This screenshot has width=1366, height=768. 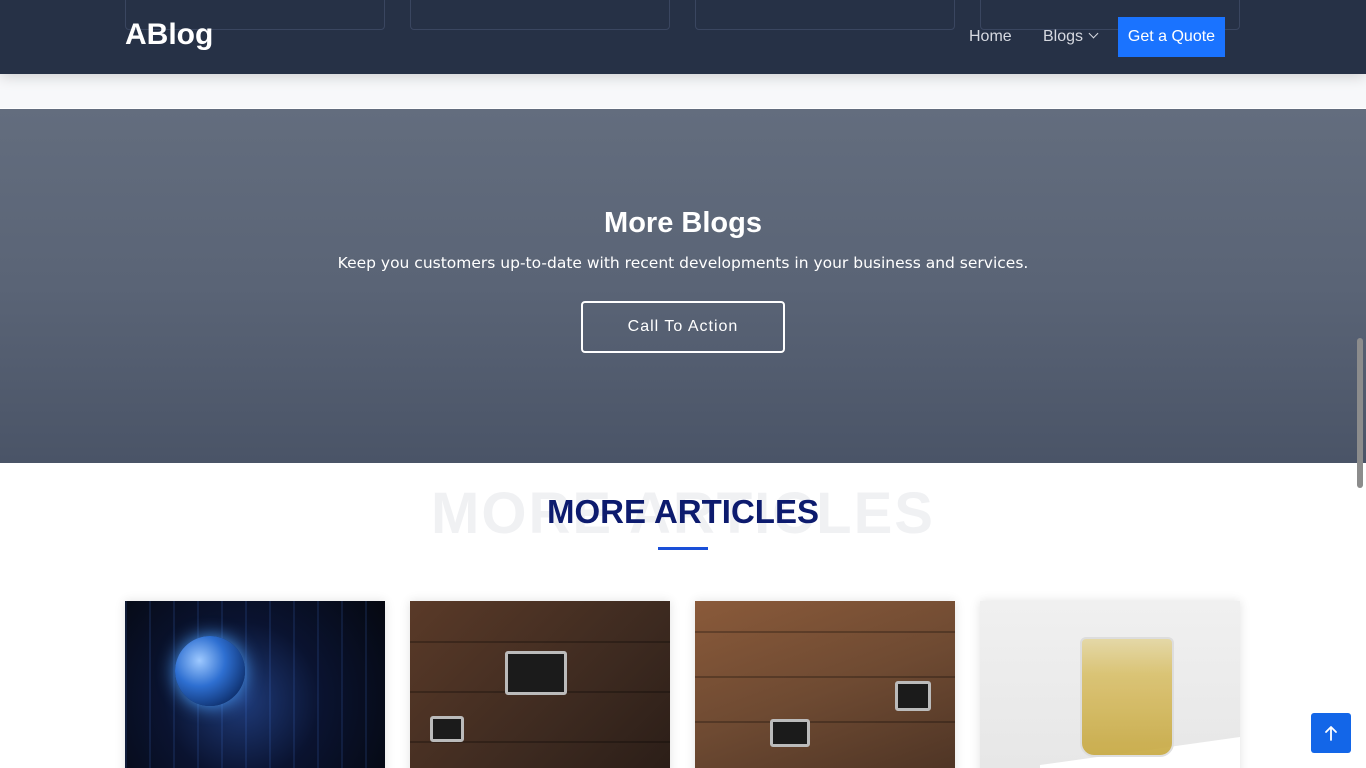 I want to click on globe-image, so click(x=210, y=671).